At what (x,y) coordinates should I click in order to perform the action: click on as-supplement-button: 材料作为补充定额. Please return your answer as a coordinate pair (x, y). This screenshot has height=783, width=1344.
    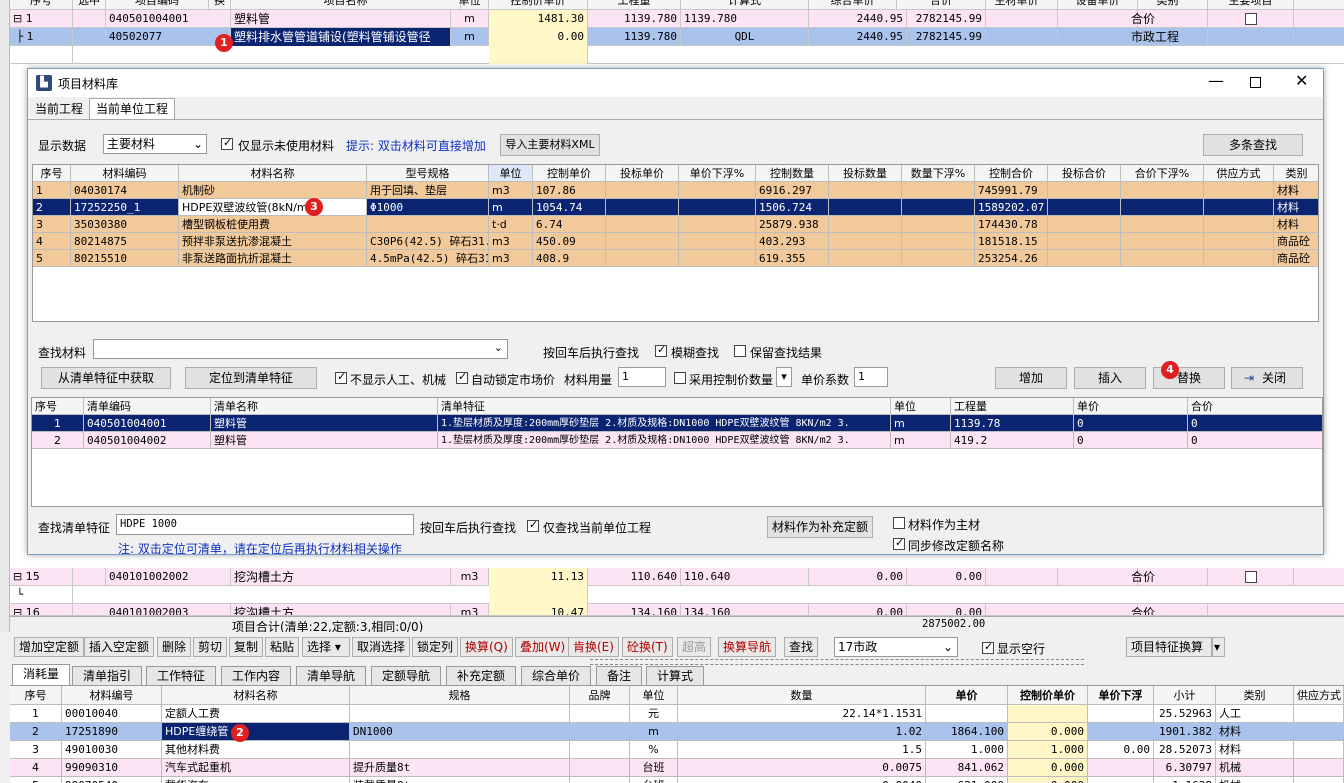
    Looking at the image, I should click on (820, 527).